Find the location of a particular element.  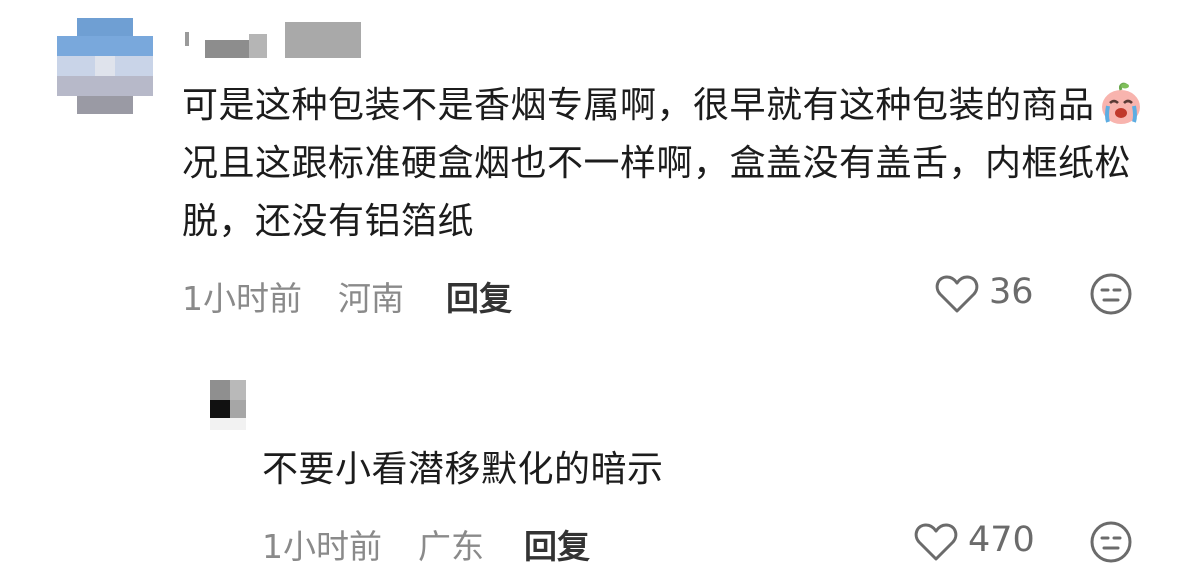

like-count: 36 is located at coordinates (1011, 292).